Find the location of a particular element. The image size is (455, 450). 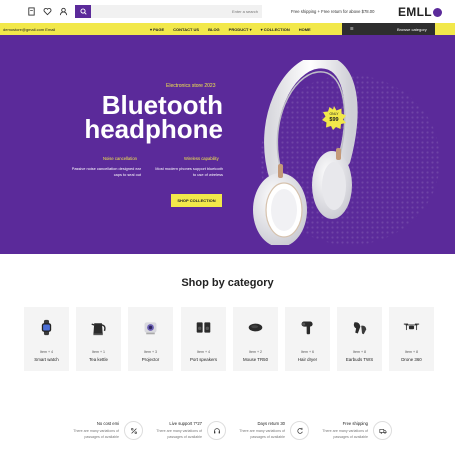

badge-only-label: ONLY is located at coordinates (334, 114).